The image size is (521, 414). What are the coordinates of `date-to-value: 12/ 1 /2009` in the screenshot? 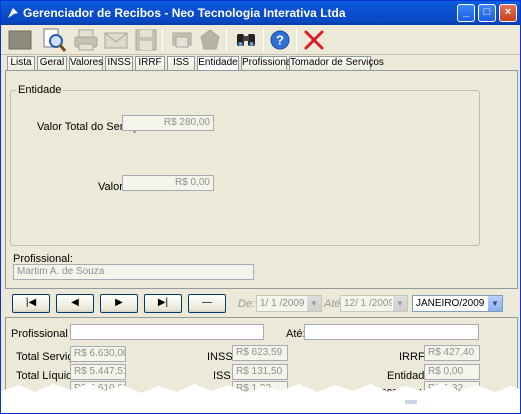 It's located at (369, 303).